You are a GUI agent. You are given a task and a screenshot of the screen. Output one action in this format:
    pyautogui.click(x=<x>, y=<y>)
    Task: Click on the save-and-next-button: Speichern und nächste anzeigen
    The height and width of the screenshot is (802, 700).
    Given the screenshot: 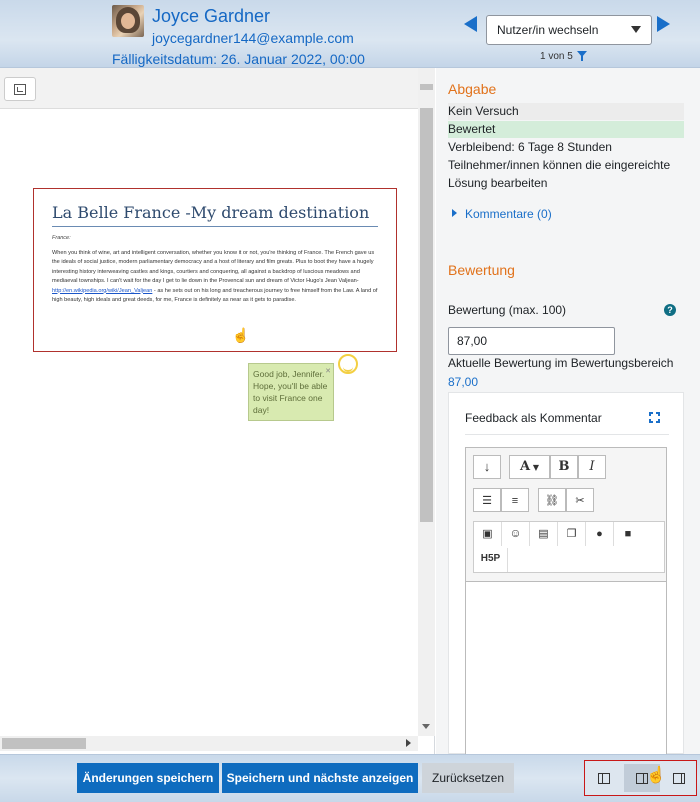 What is the action you would take?
    pyautogui.click(x=320, y=778)
    